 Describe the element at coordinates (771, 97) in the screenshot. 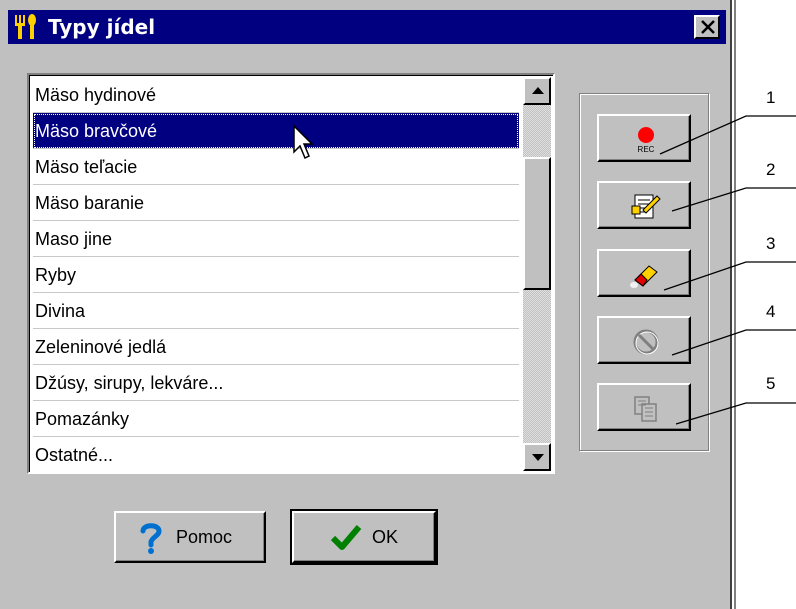

I see `callout-1: 1` at that location.